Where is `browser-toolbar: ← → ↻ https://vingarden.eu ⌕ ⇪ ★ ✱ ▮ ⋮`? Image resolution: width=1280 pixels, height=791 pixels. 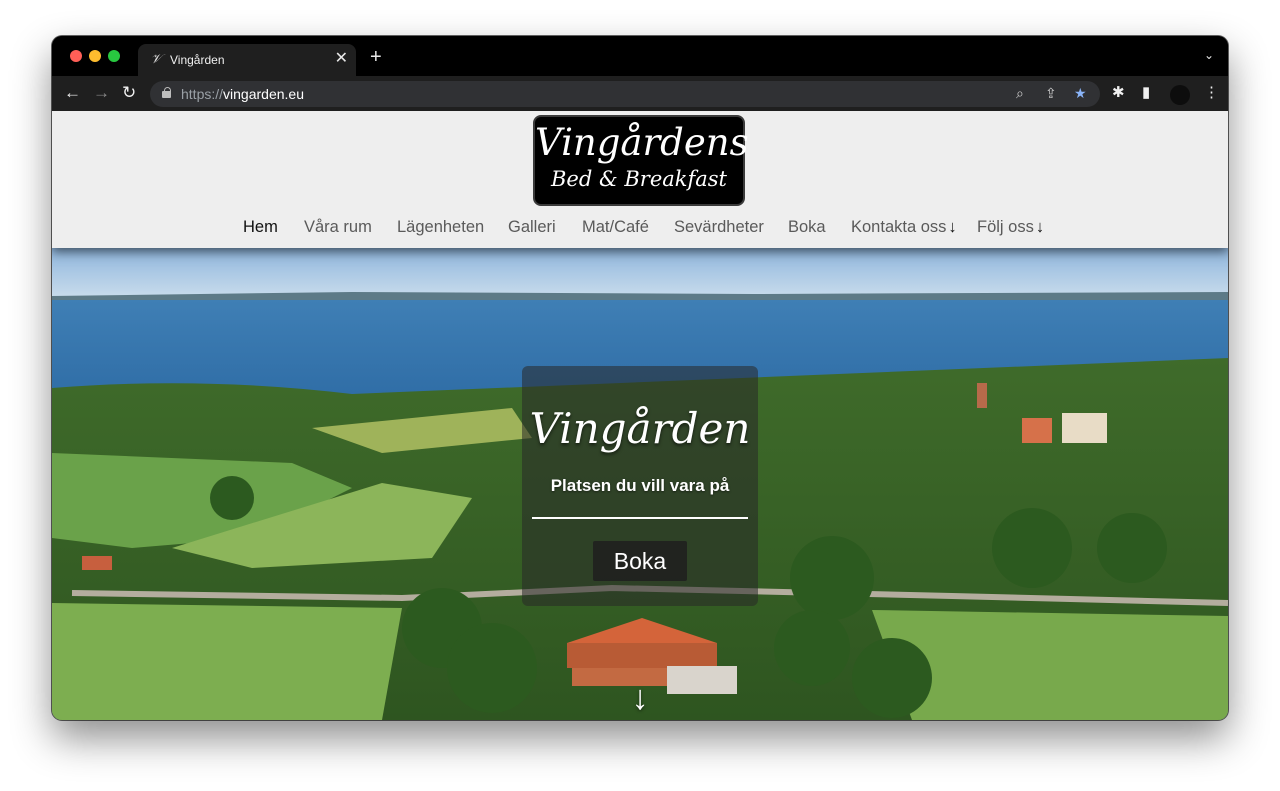
browser-toolbar: ← → ↻ https://vingarden.eu ⌕ ⇪ ★ ✱ ▮ ⋮ is located at coordinates (640, 93).